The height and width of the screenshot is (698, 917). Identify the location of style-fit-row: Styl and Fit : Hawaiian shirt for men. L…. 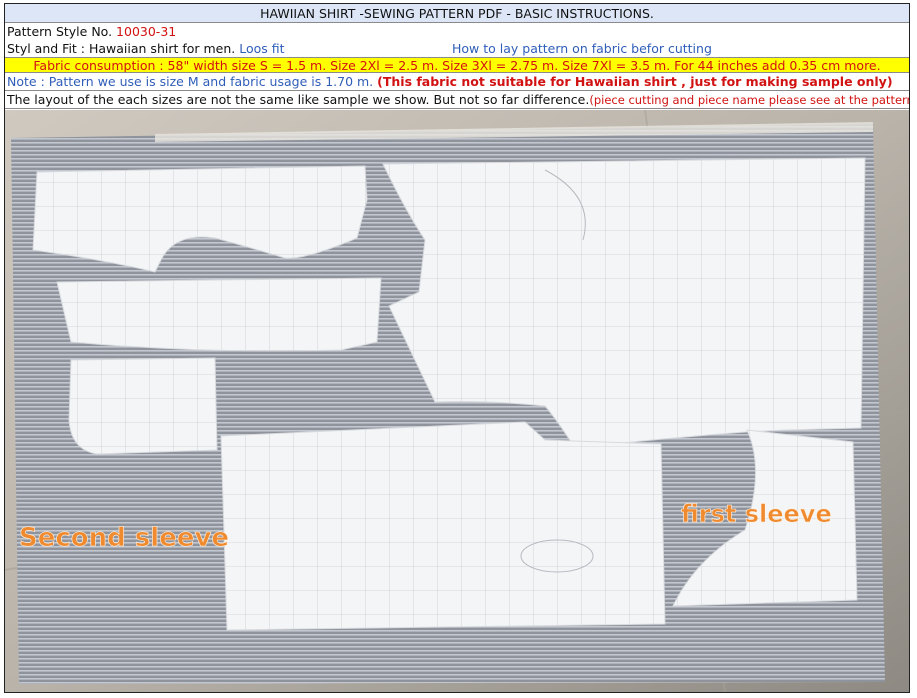
(457, 48).